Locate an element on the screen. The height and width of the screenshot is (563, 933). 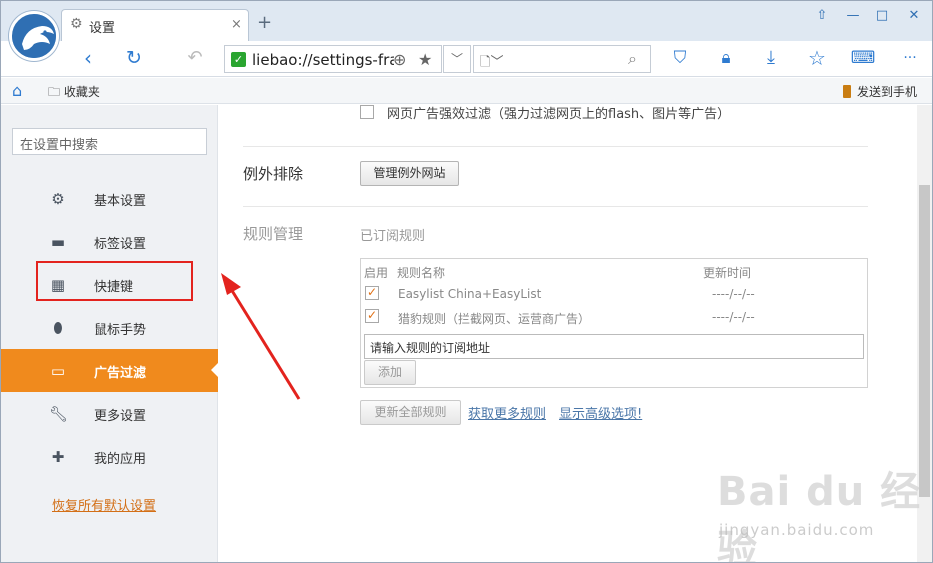
force-filter-label: 网页广告强效过滤（强力过滤网页上的flash、图片等广告） is located at coordinates (559, 114).